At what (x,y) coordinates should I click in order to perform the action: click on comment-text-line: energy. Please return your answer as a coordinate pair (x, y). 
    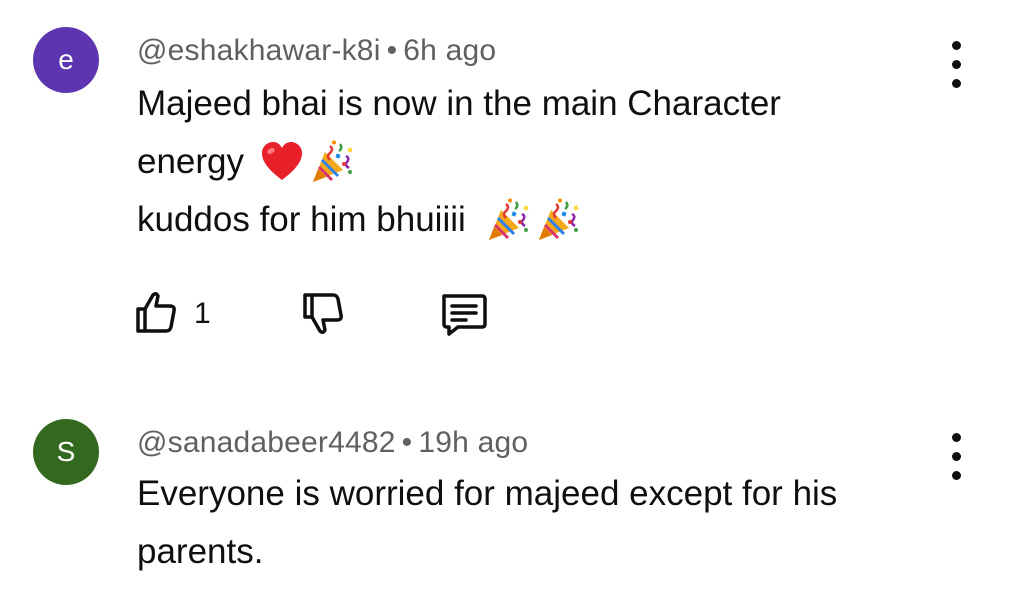
    Looking at the image, I should click on (245, 162).